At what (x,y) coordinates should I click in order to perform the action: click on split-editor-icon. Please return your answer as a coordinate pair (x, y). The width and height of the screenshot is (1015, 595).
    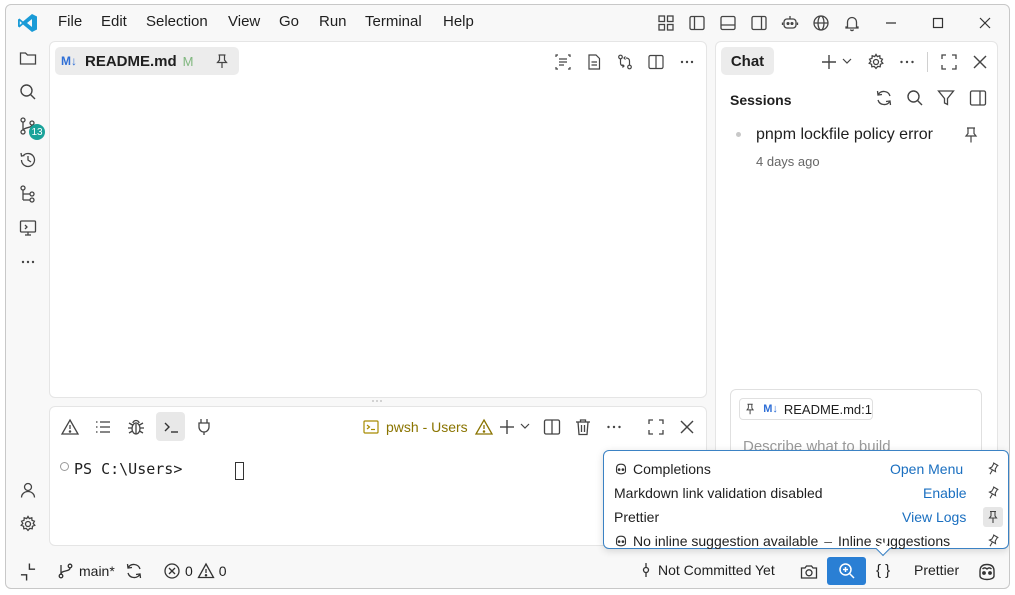
    Looking at the image, I should click on (656, 62).